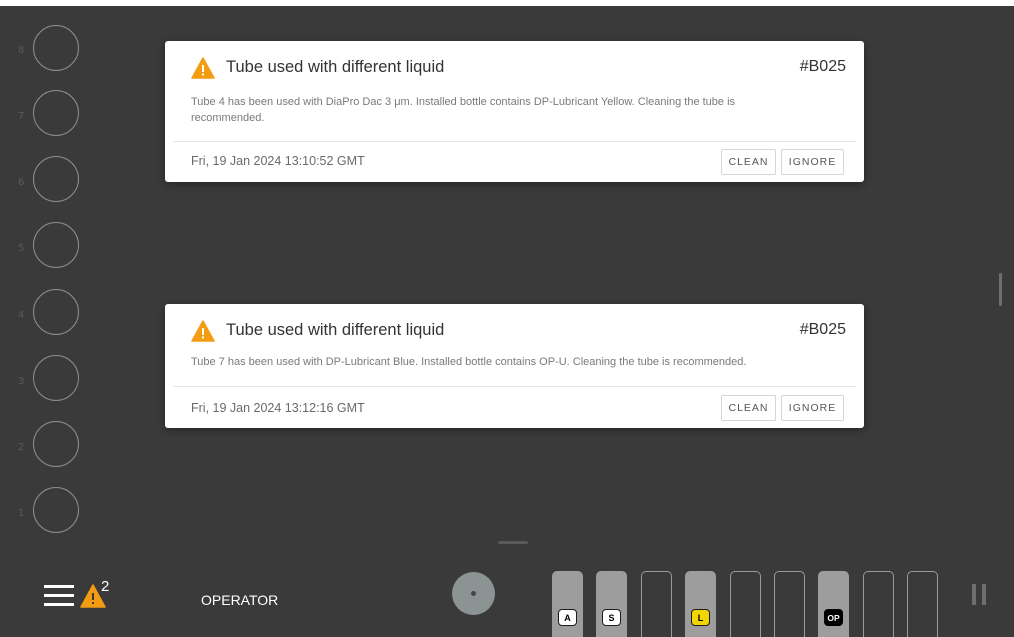 This screenshot has width=1014, height=637. What do you see at coordinates (21, 50) in the screenshot?
I see `tube-number: 8` at bounding box center [21, 50].